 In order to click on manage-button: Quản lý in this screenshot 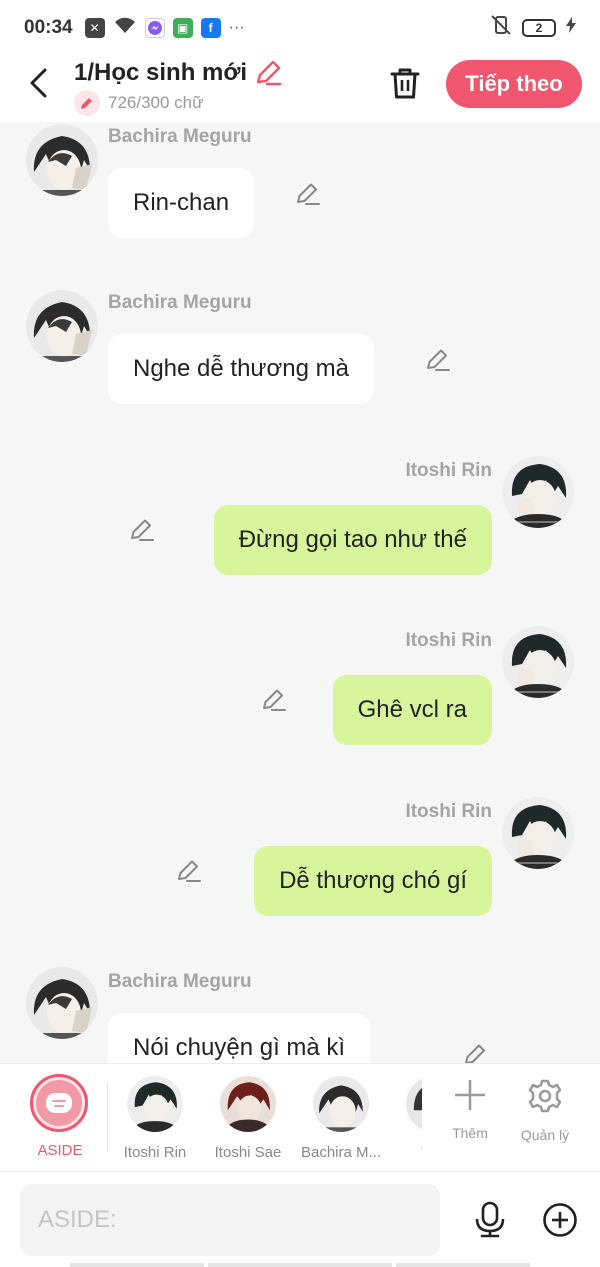, I will do `click(545, 1110)`.